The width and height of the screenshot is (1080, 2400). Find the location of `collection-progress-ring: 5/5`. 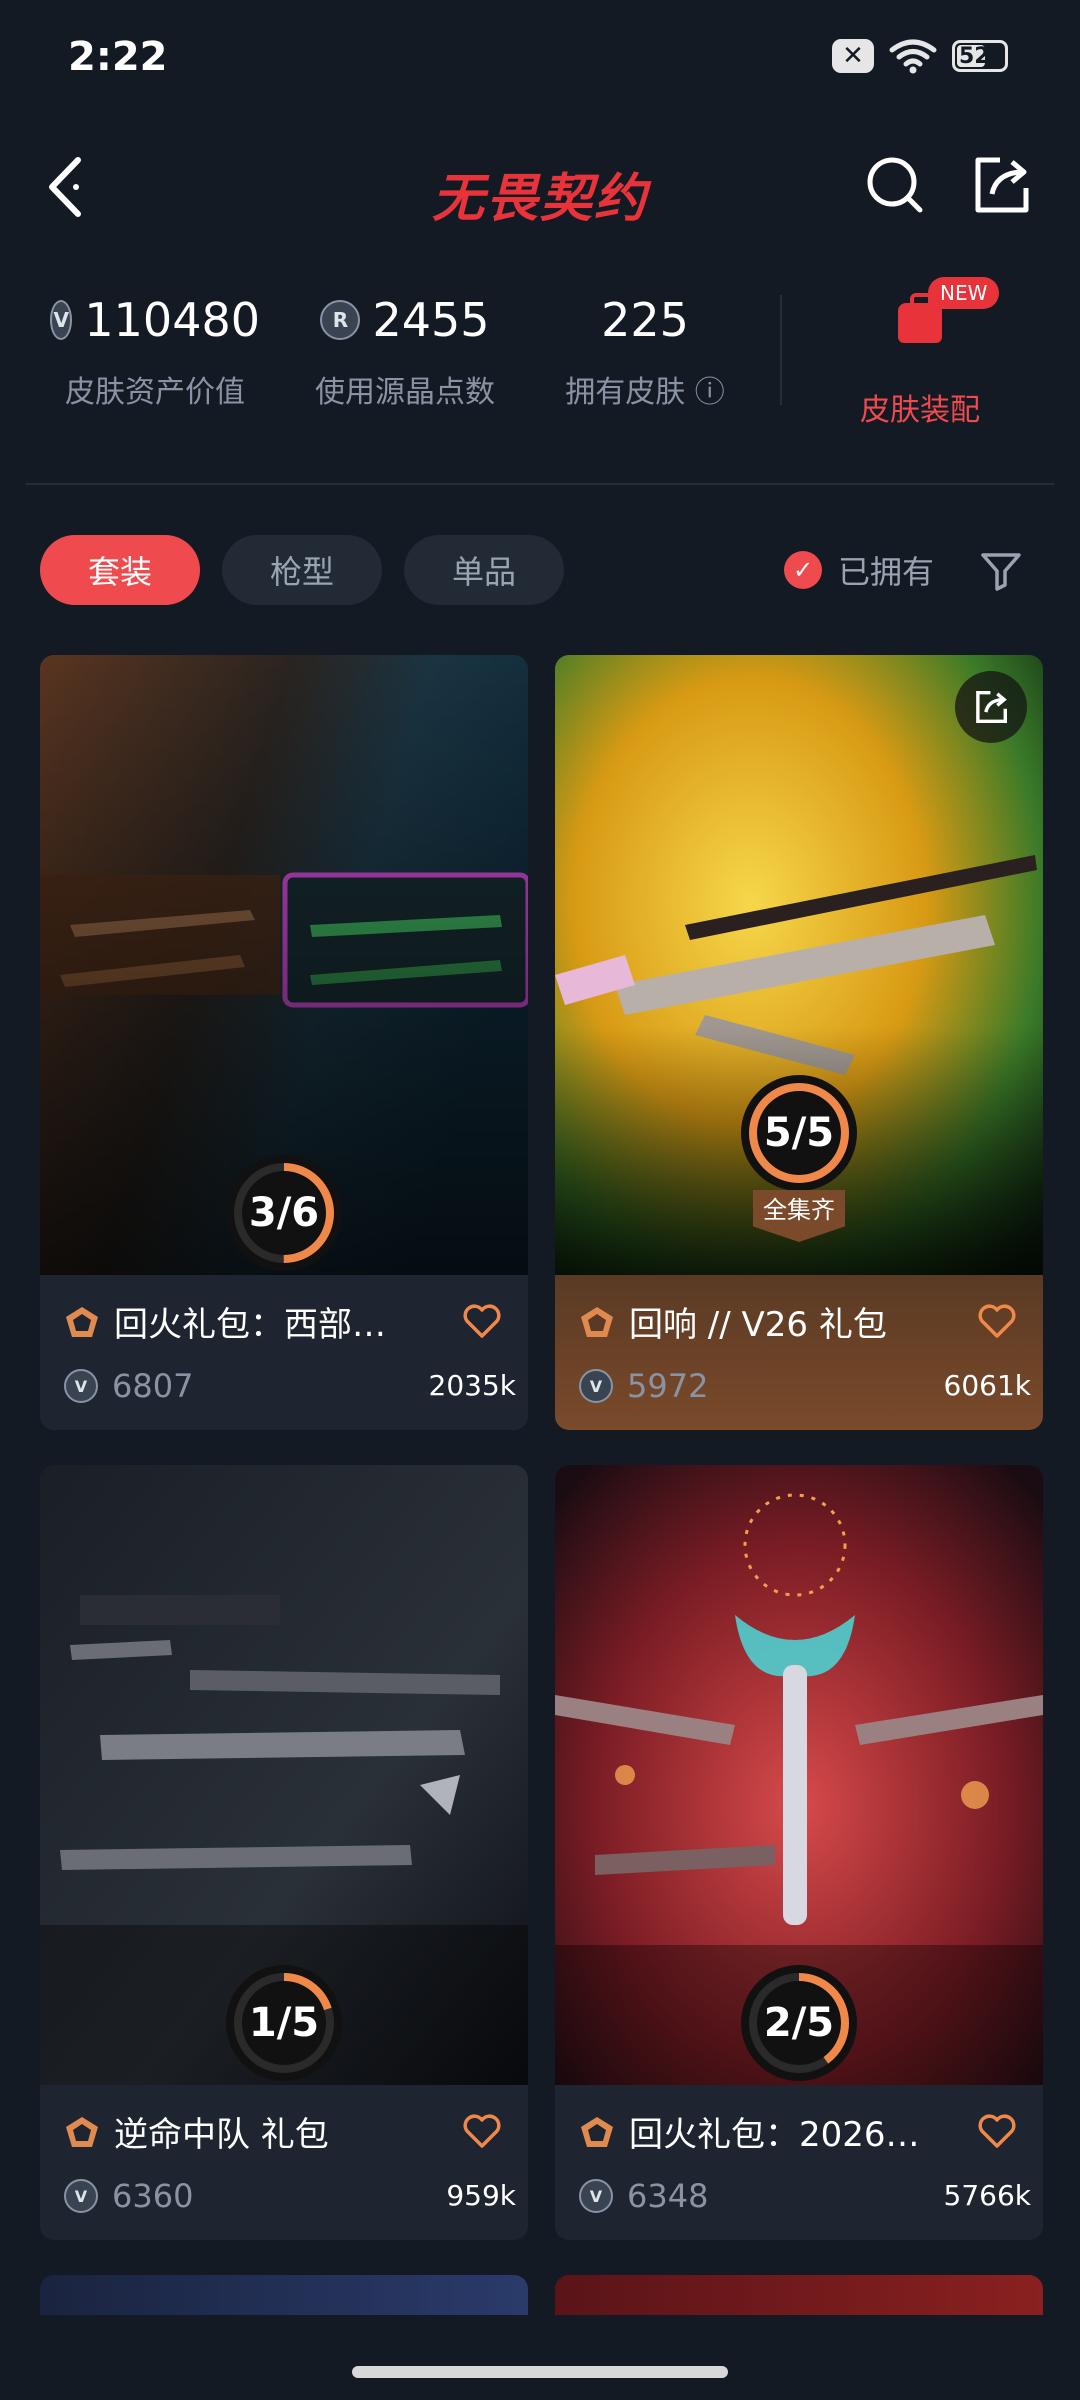

collection-progress-ring: 5/5 is located at coordinates (799, 1133).